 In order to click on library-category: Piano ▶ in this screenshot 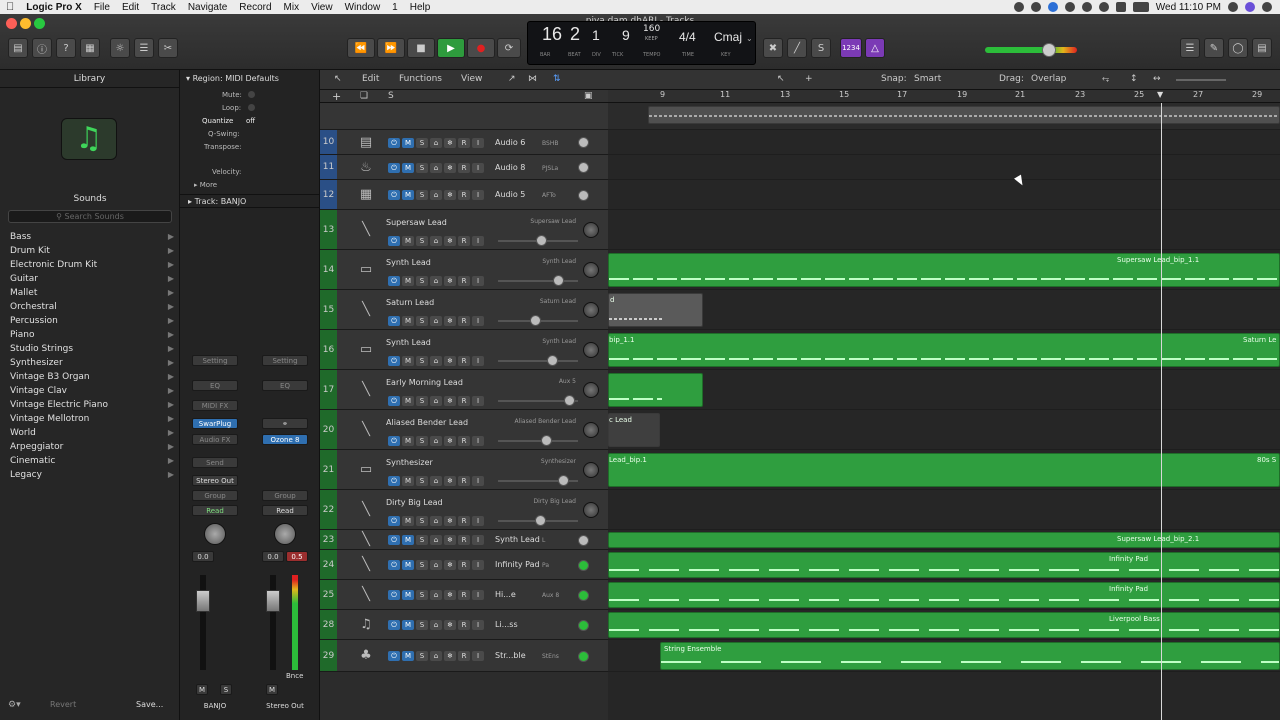, I will do `click(90, 335)`.